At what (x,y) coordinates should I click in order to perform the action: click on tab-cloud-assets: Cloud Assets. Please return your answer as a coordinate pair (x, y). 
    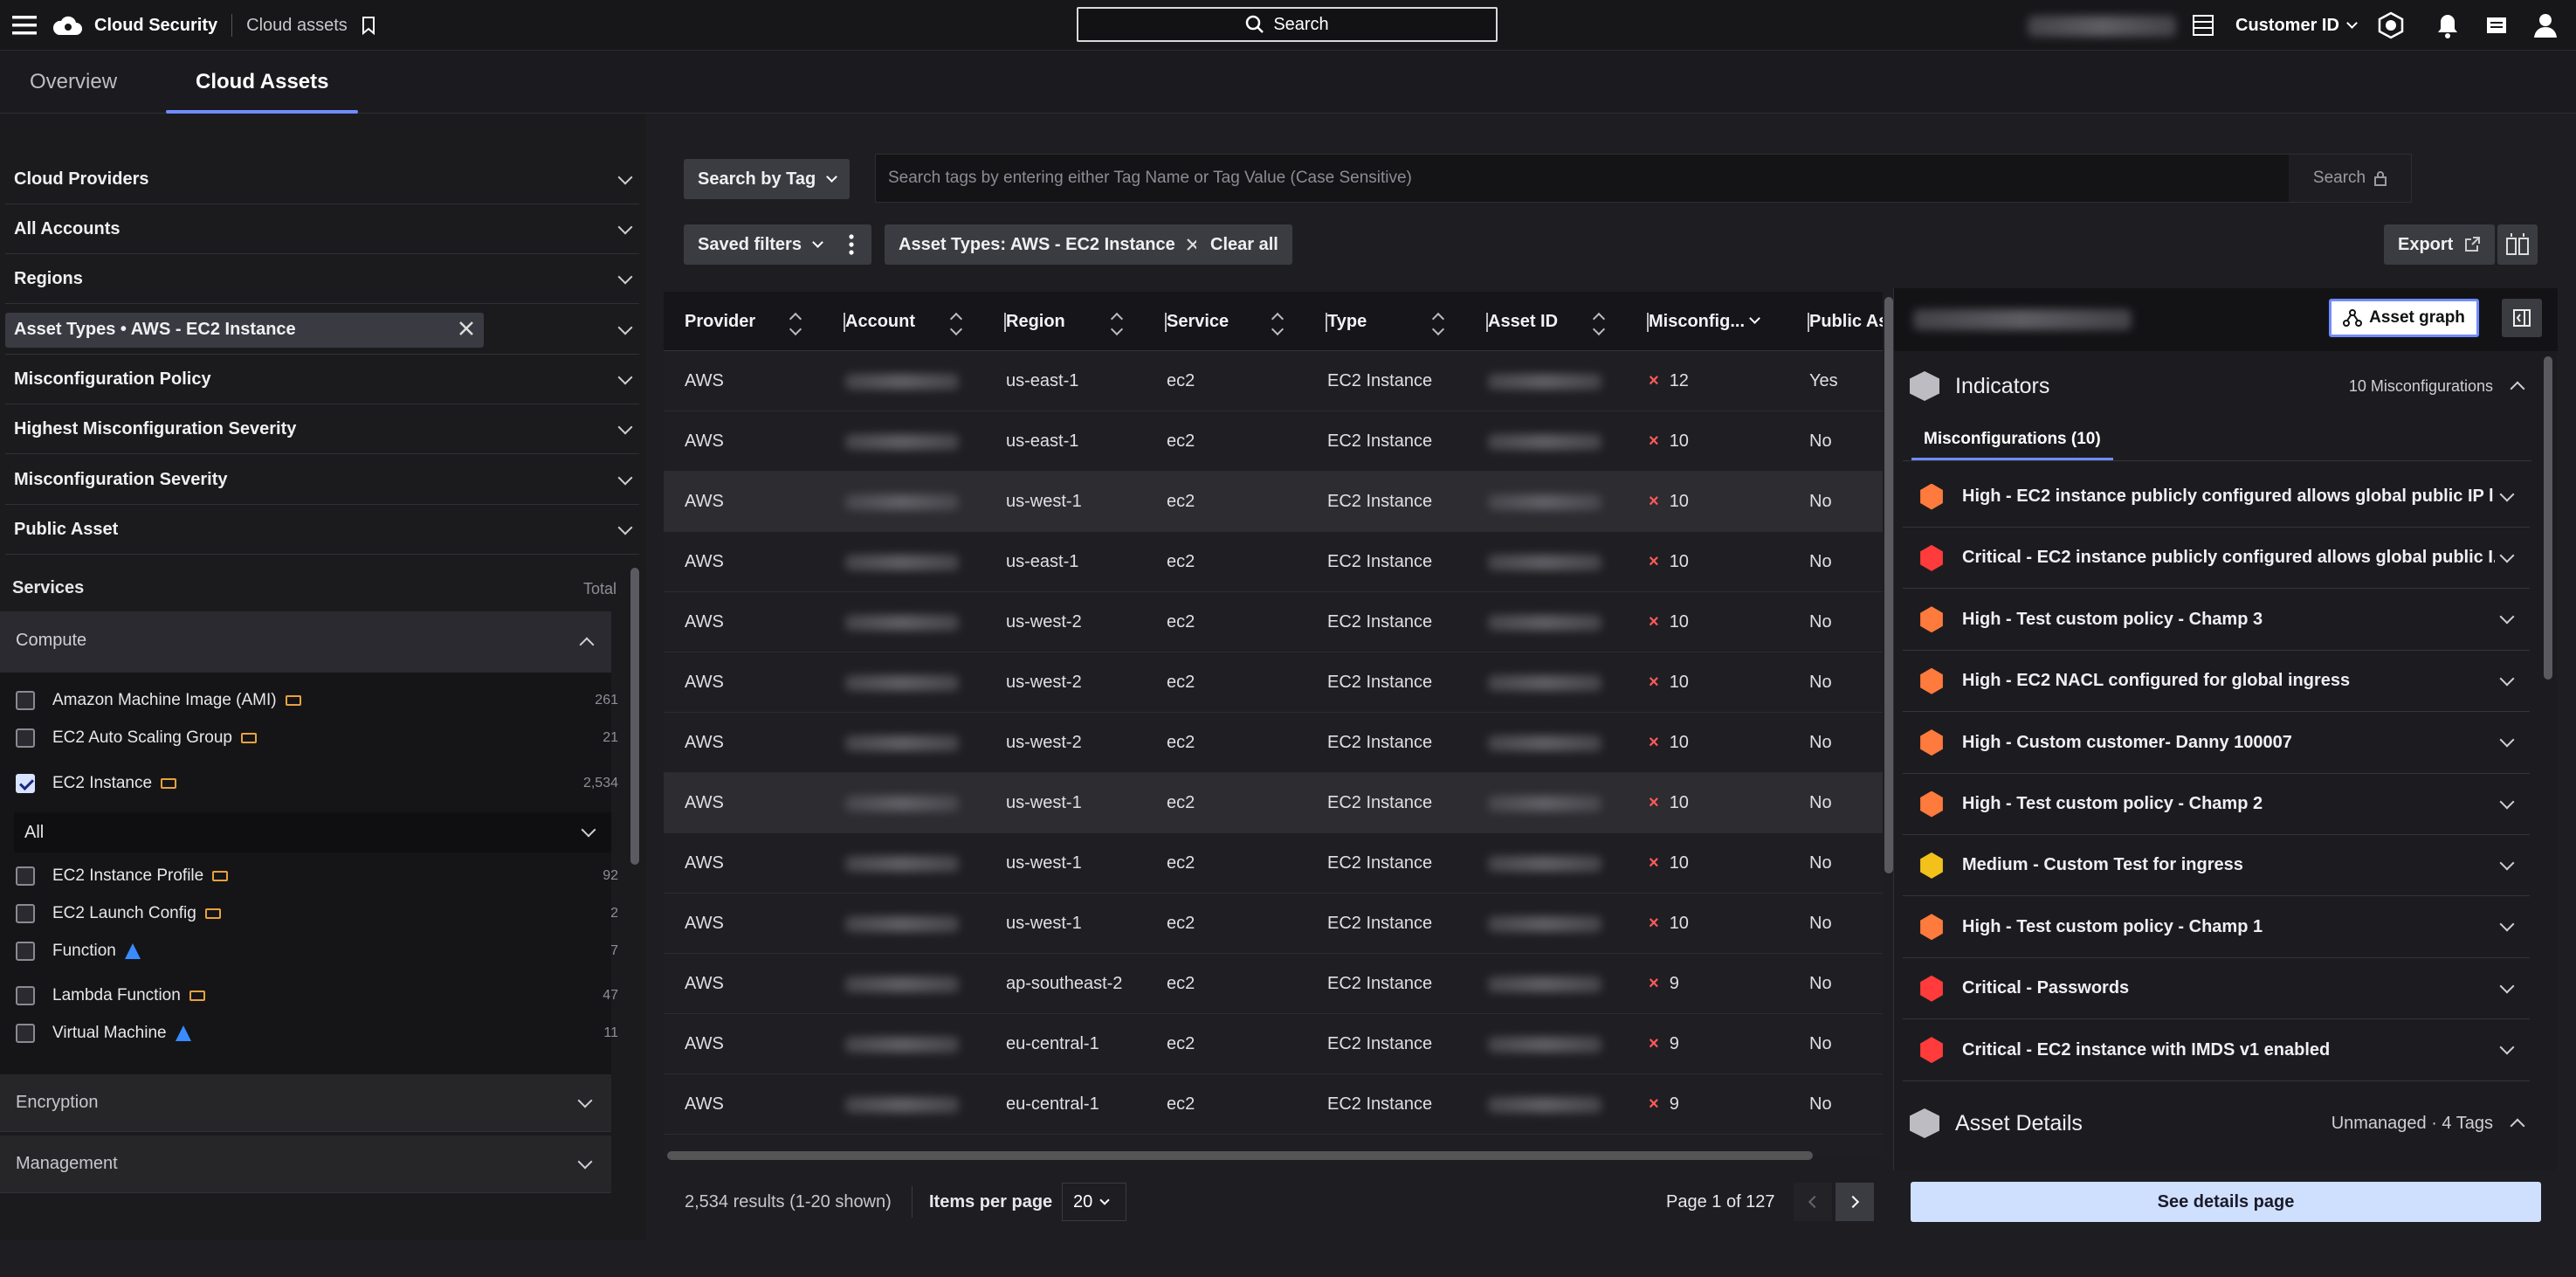
    Looking at the image, I should click on (262, 83).